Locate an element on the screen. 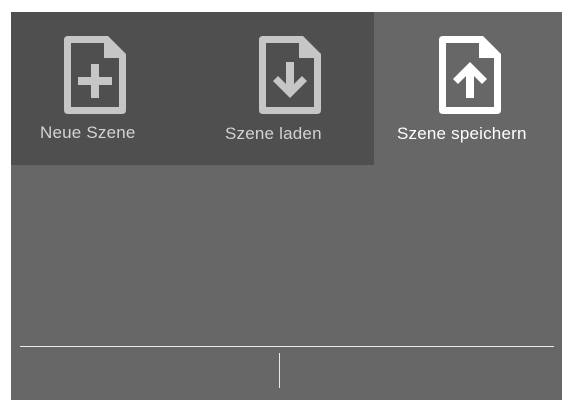 The image size is (573, 413). tab-save-scene: Szene speichern is located at coordinates (468, 88).